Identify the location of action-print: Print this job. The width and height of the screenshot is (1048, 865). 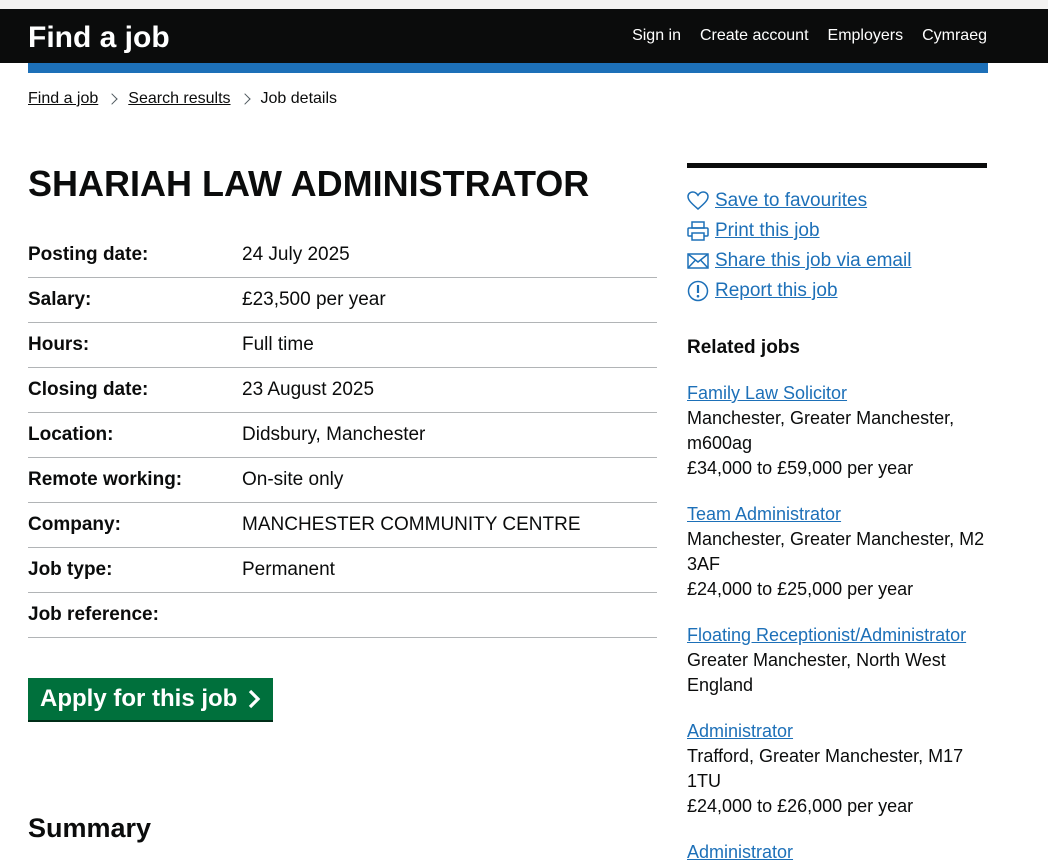
(837, 231).